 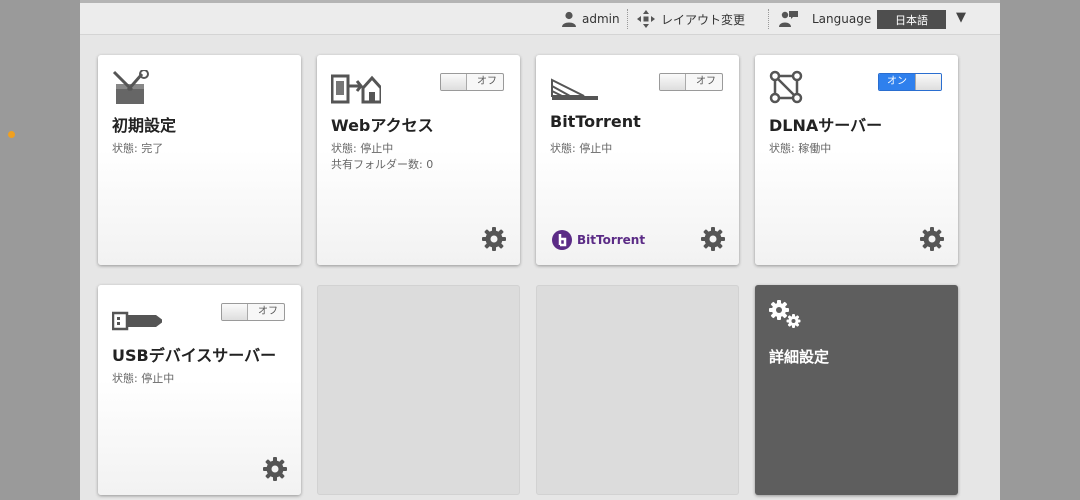 I want to click on card-dlna-server: オン DLNAサーバー 状態: 稼働中, so click(x=856, y=160).